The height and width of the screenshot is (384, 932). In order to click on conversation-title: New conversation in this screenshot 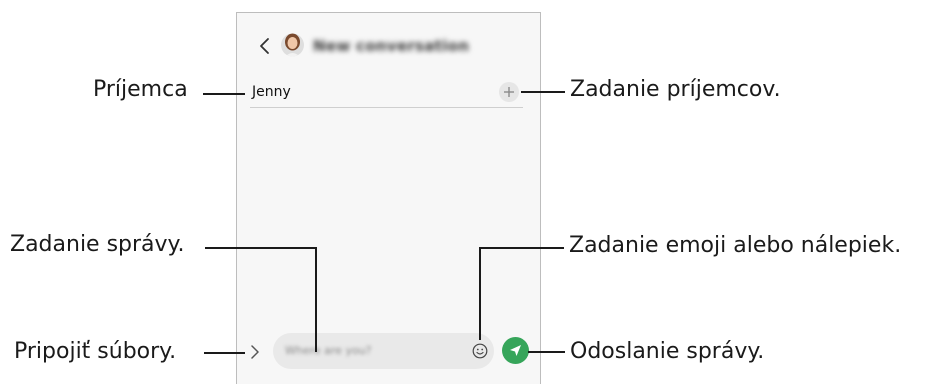, I will do `click(391, 46)`.